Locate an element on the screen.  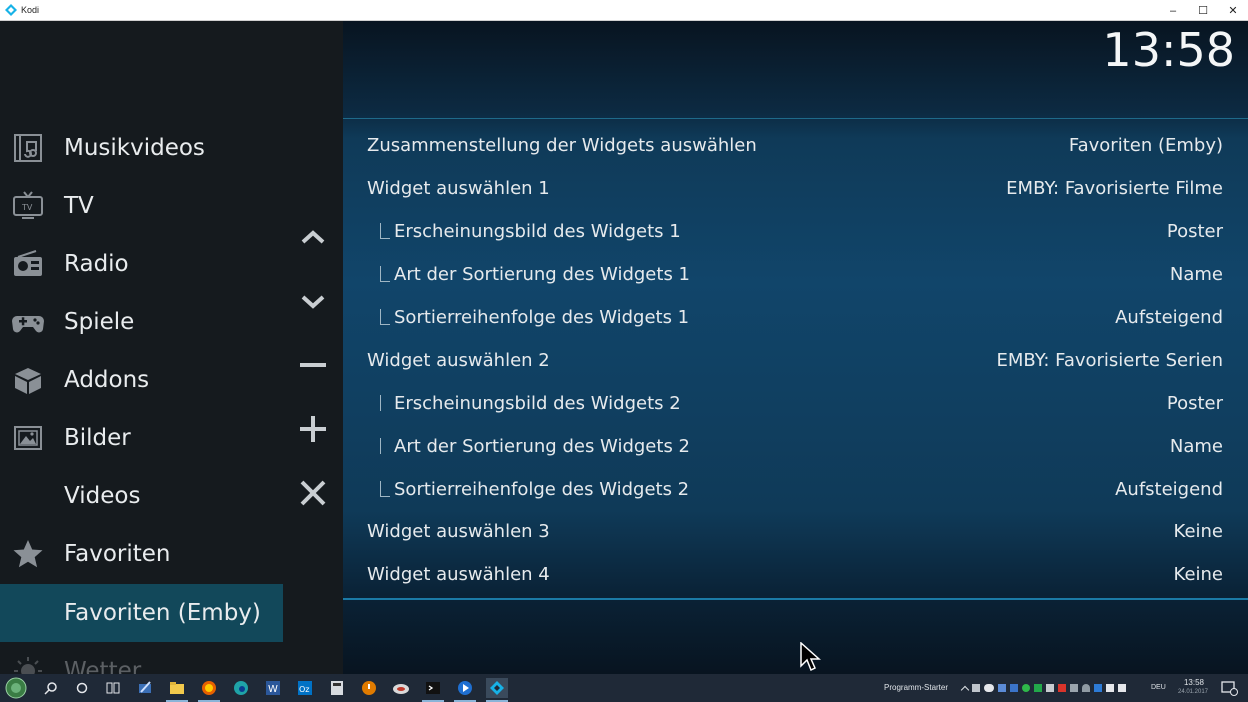
add-button is located at coordinates (313, 429).